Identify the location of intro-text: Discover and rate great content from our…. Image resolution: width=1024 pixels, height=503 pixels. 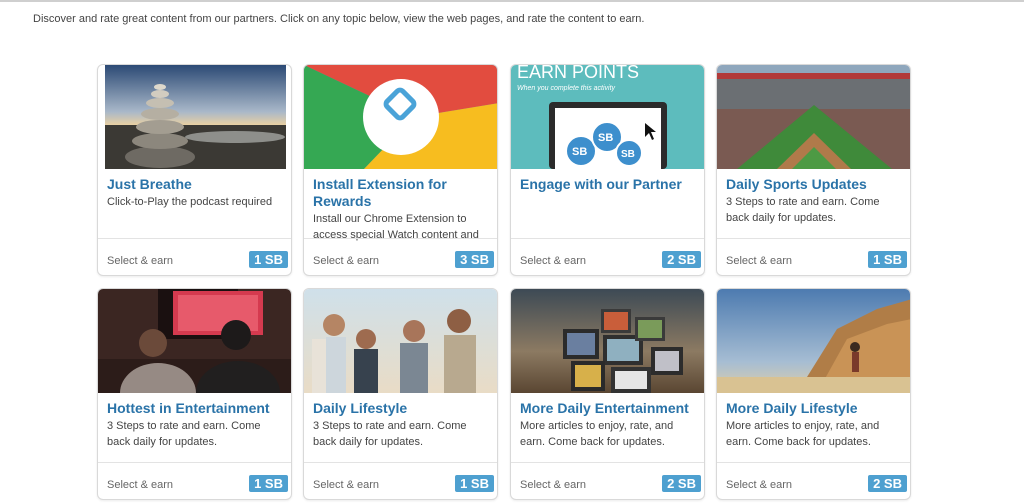
(339, 19).